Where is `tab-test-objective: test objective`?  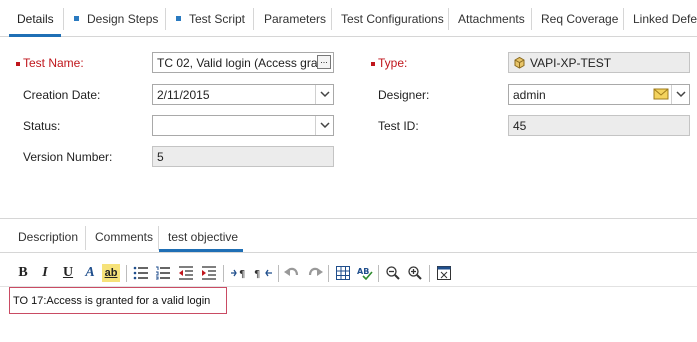
tab-test-objective: test objective is located at coordinates (201, 239).